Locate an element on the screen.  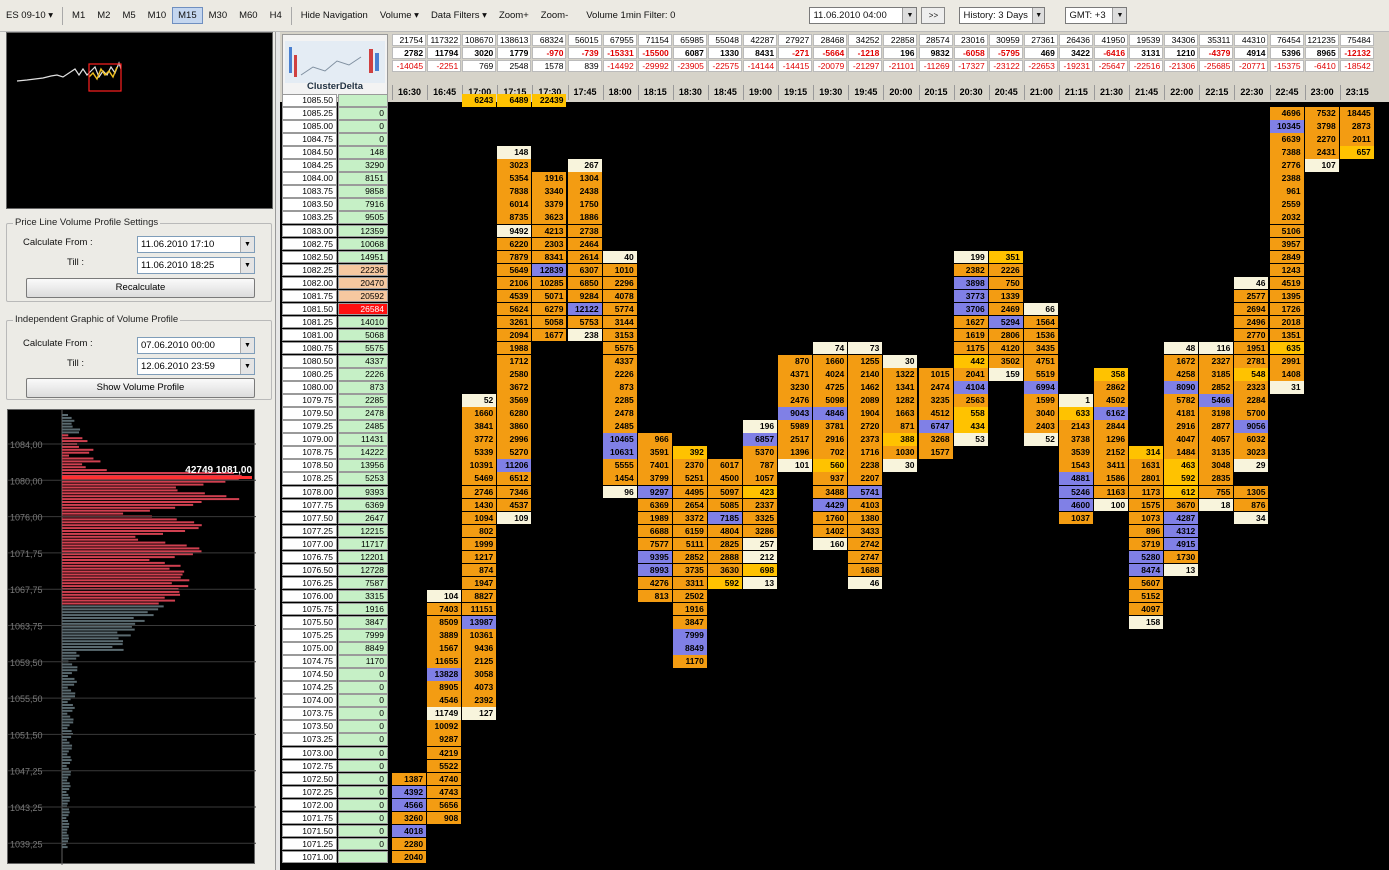
timeframe-m30: M30 is located at coordinates (218, 15).